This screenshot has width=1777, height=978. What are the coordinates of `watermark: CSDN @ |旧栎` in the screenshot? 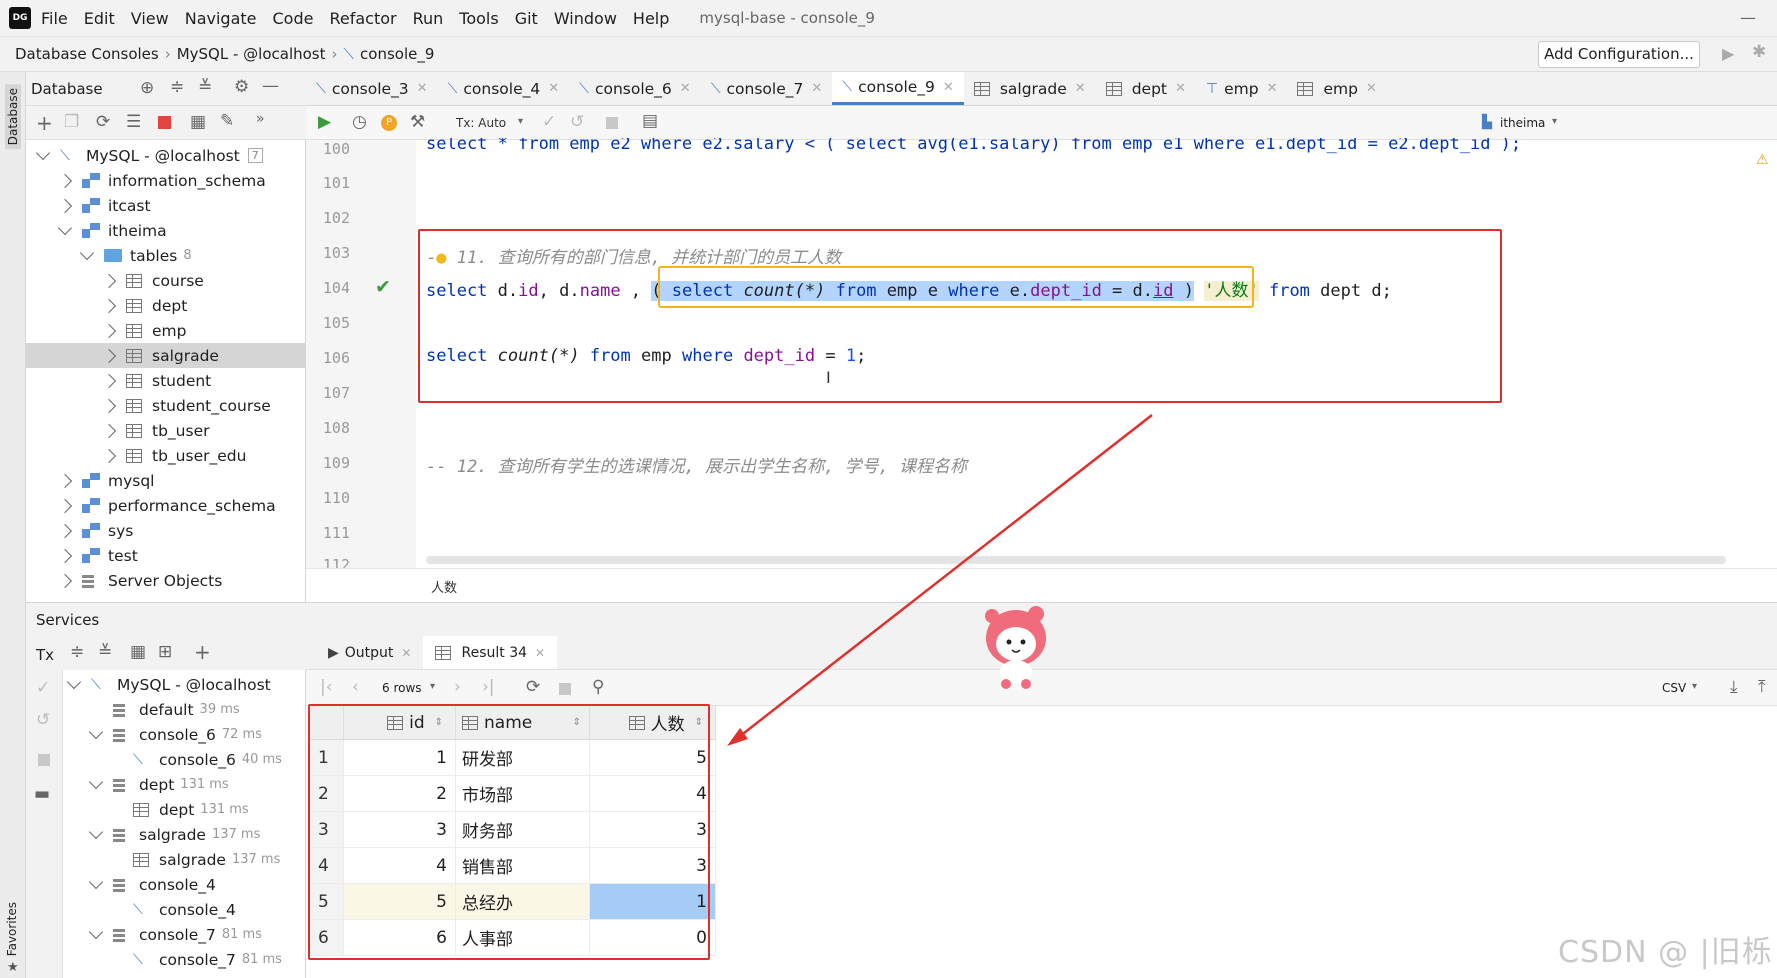 It's located at (1665, 952).